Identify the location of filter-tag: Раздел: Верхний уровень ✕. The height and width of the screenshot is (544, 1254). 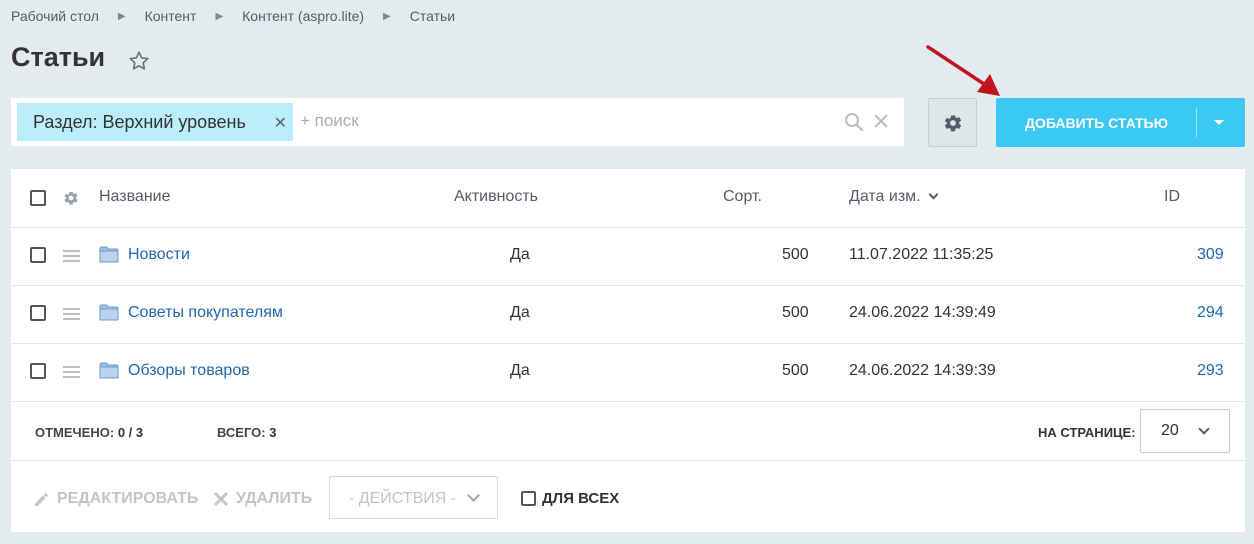
(155, 122).